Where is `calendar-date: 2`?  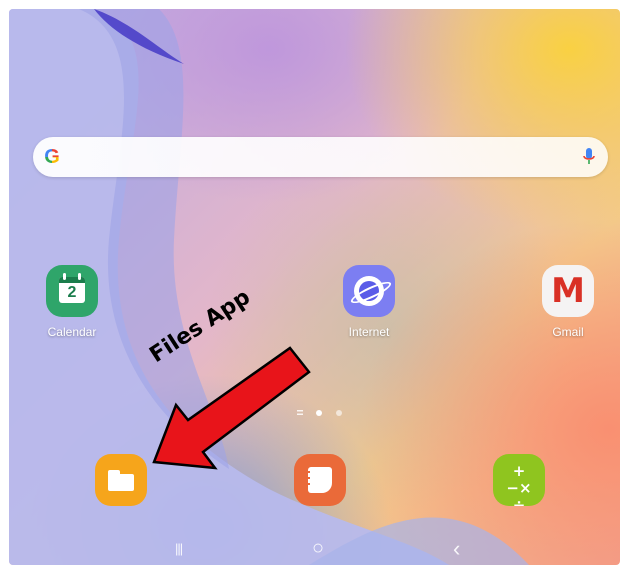
calendar-date: 2 is located at coordinates (72, 292).